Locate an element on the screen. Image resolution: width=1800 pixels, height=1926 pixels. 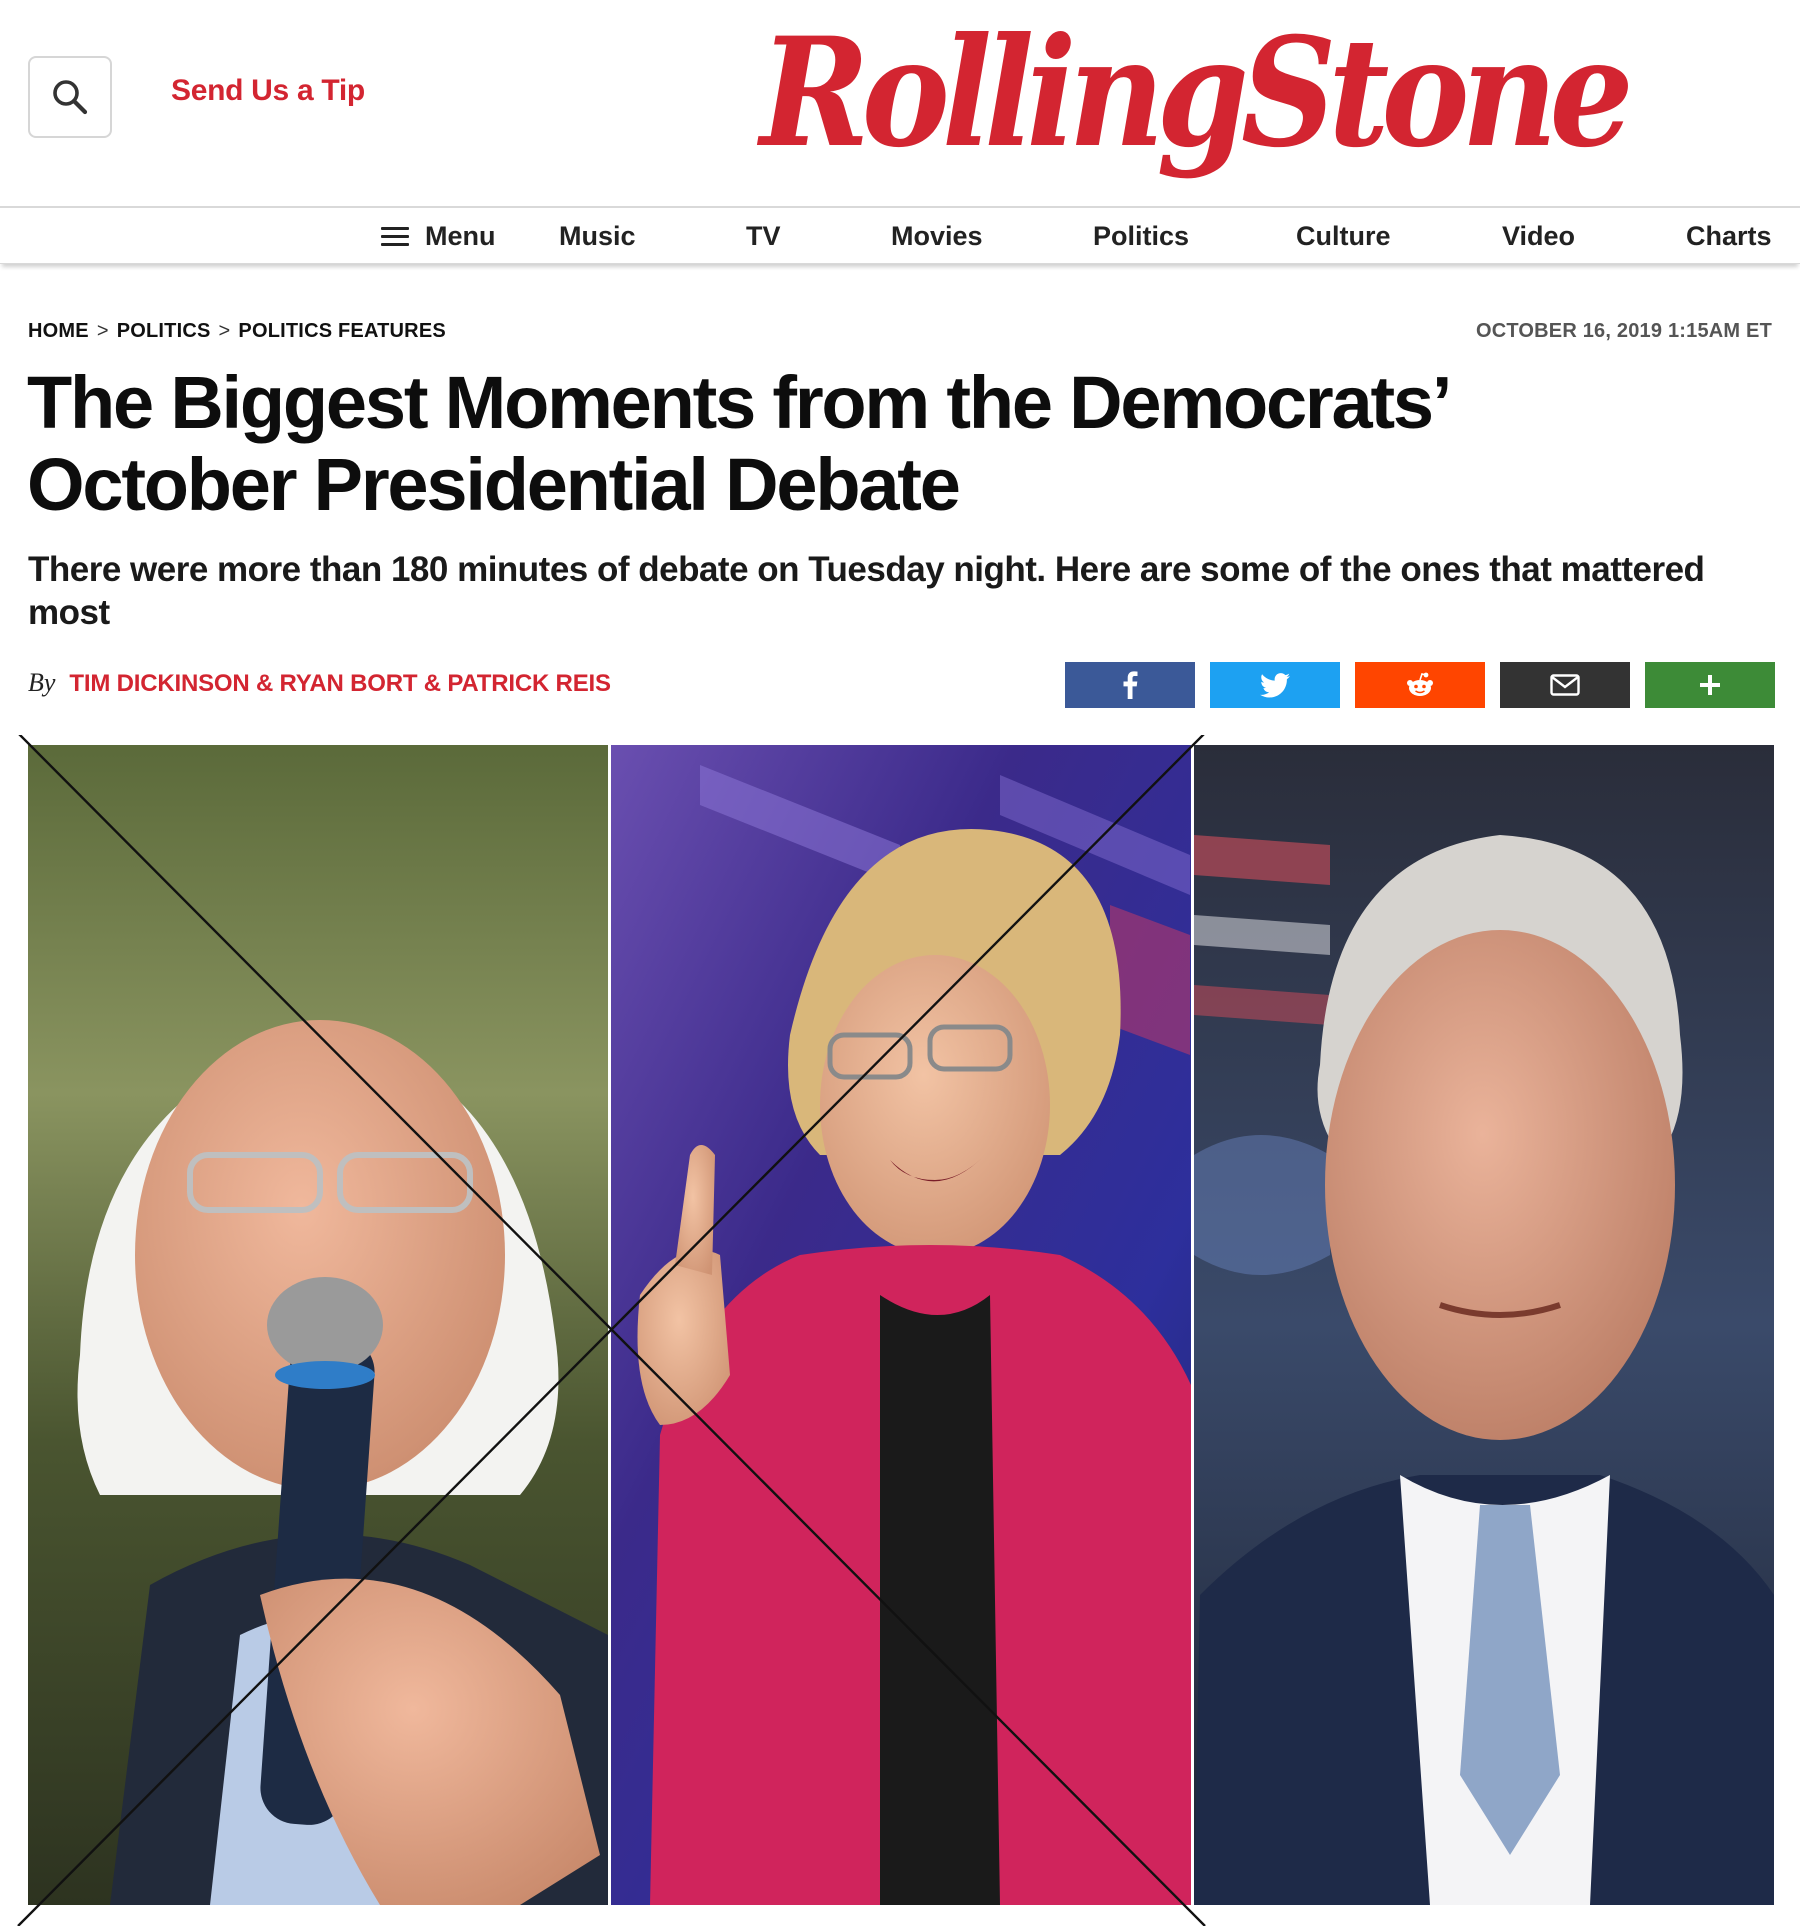
nav-item-music: Music is located at coordinates (597, 236).